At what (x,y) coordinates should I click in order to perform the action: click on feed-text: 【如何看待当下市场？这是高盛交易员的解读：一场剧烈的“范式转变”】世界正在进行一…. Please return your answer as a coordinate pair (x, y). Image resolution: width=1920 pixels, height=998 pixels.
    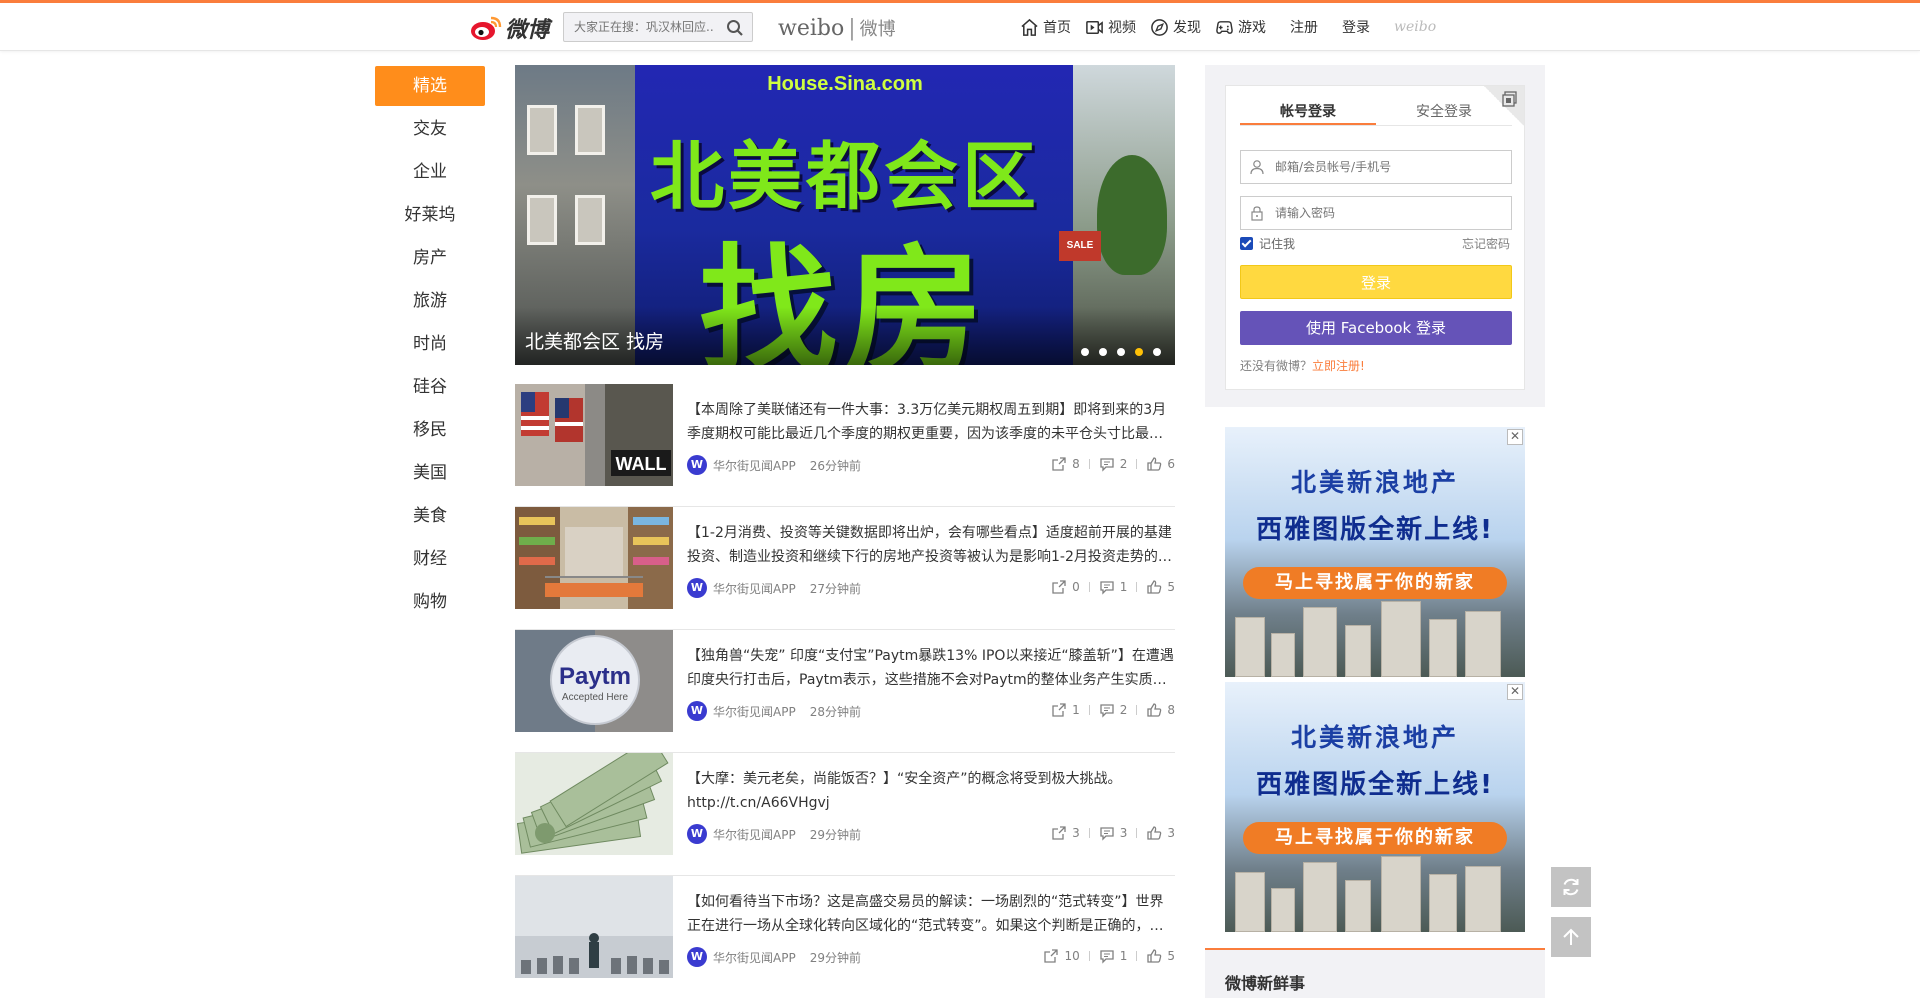
    Looking at the image, I should click on (931, 914).